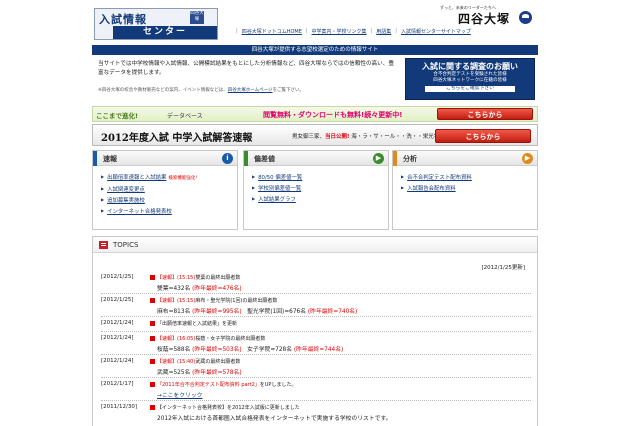  I want to click on brand-mark-icon, so click(525, 17).